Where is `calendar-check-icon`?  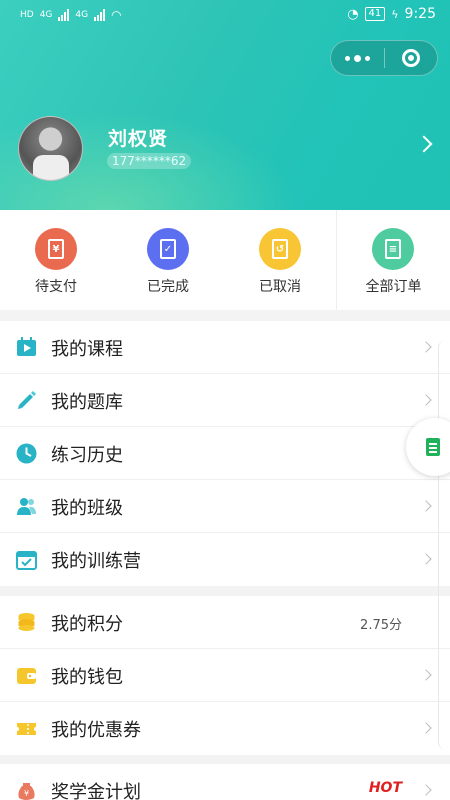
calendar-check-icon is located at coordinates (26, 560).